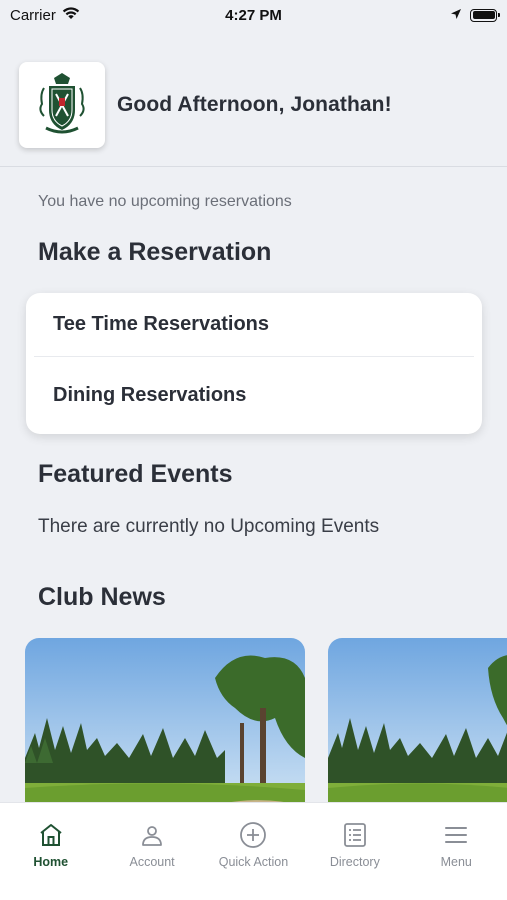 Image resolution: width=507 pixels, height=900 pixels. Describe the element at coordinates (161, 324) in the screenshot. I see `tee-time-label: Tee Time Reservations` at that location.